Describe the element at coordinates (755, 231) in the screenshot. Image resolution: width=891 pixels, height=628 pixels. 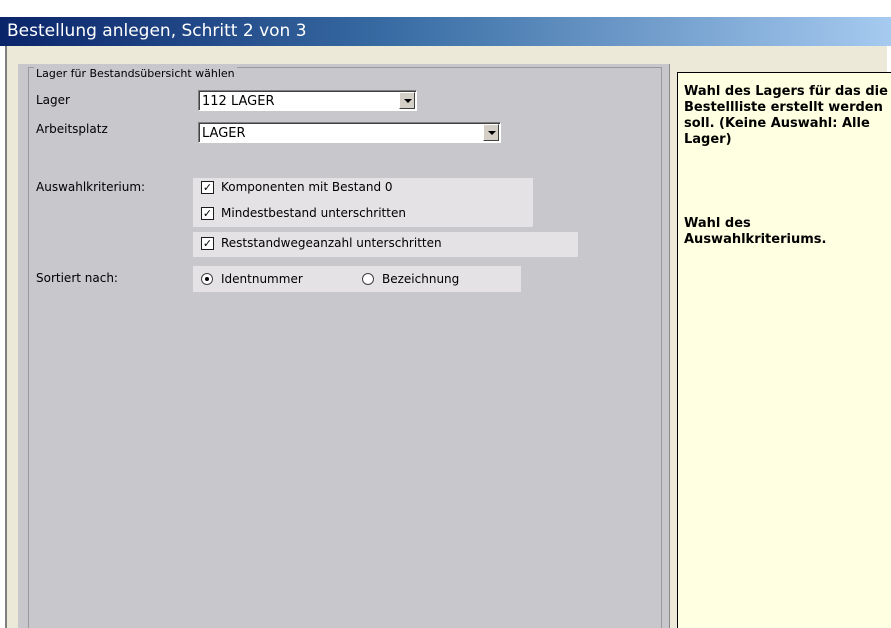
I see `help-text-auswahl: Wahl des Auswahlkriteriums.` at that location.